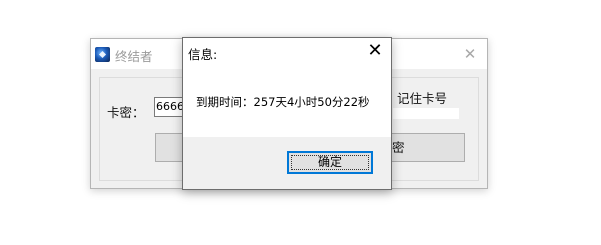 This screenshot has width=601, height=245. What do you see at coordinates (426, 113) in the screenshot?
I see `remember-card-field` at bounding box center [426, 113].